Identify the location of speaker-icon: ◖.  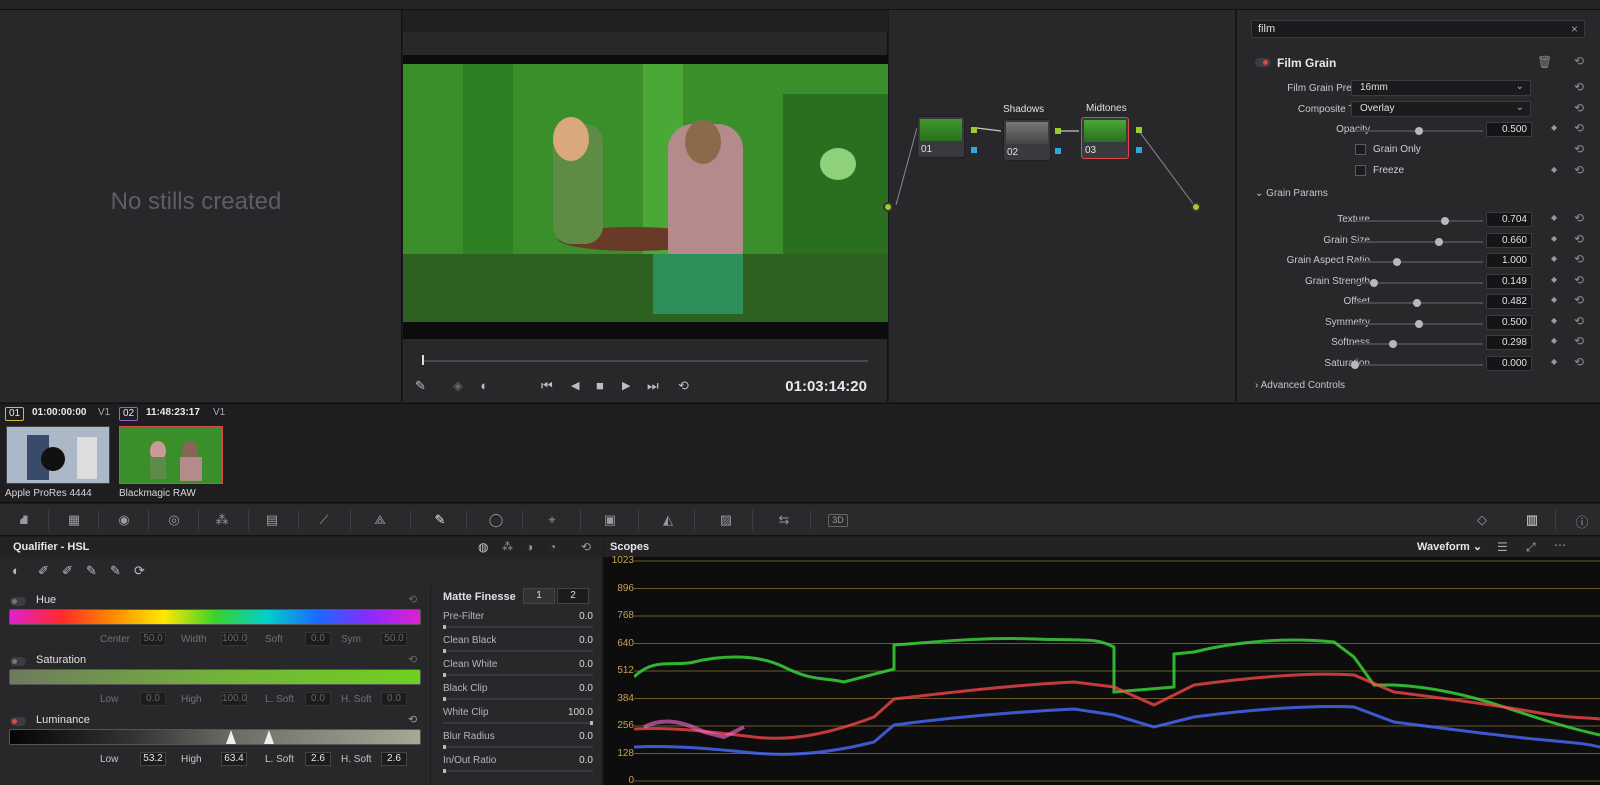
(483, 385).